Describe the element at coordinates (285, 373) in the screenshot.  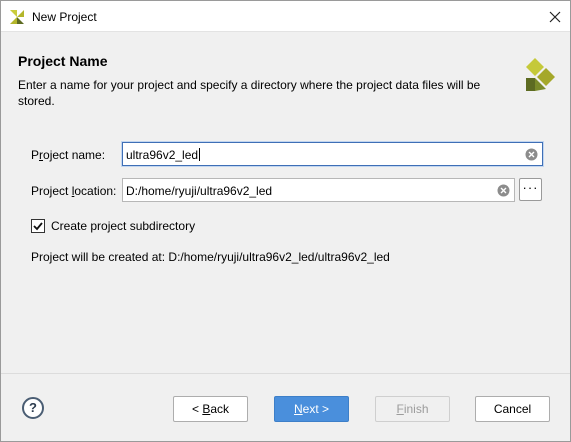
I see `footer-divider` at that location.